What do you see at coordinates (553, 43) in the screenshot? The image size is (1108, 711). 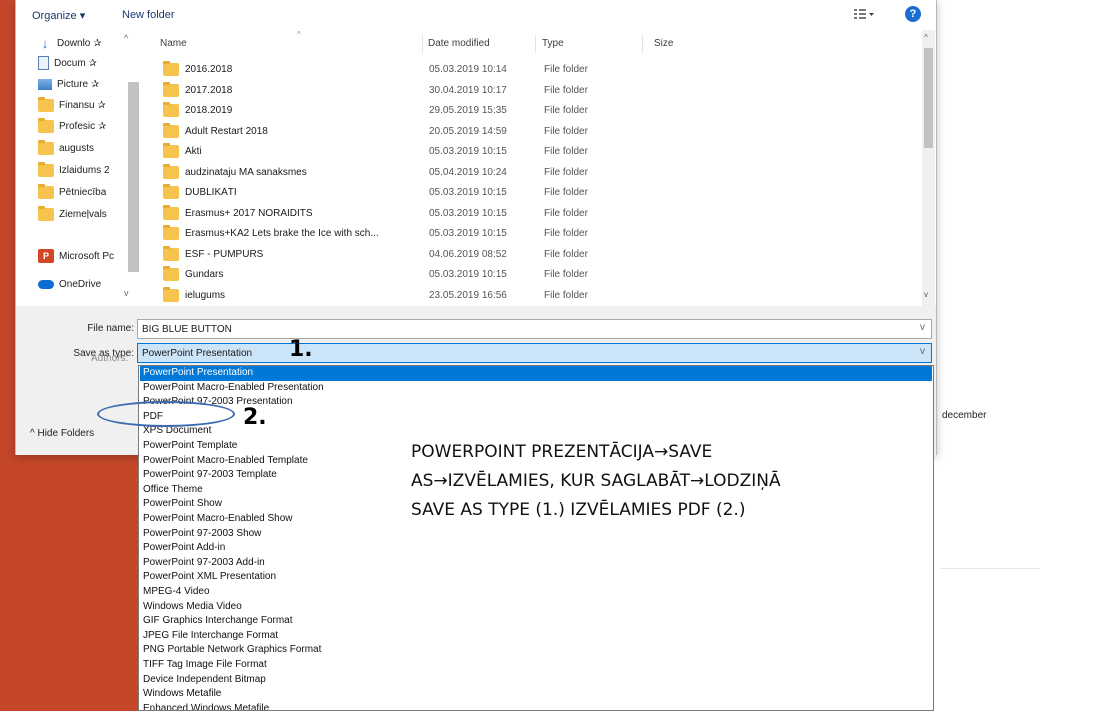 I see `column-header-type: Type` at bounding box center [553, 43].